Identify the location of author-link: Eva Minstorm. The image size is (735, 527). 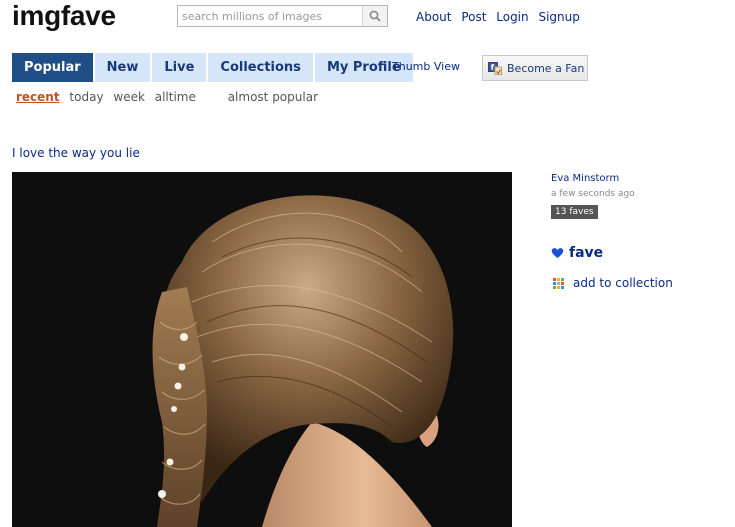
(593, 178).